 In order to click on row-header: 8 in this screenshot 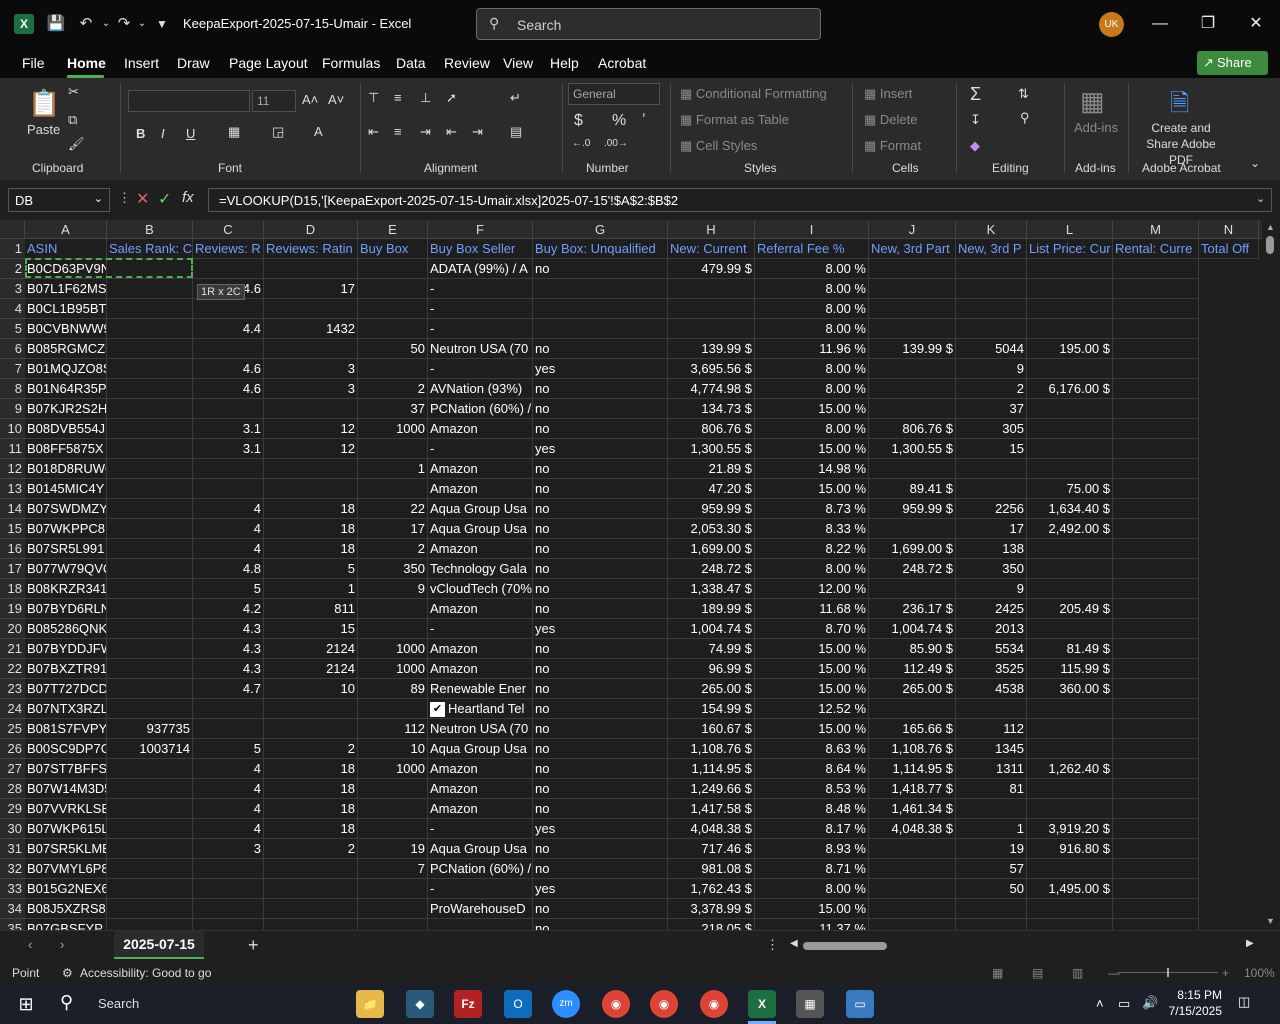, I will do `click(12, 389)`.